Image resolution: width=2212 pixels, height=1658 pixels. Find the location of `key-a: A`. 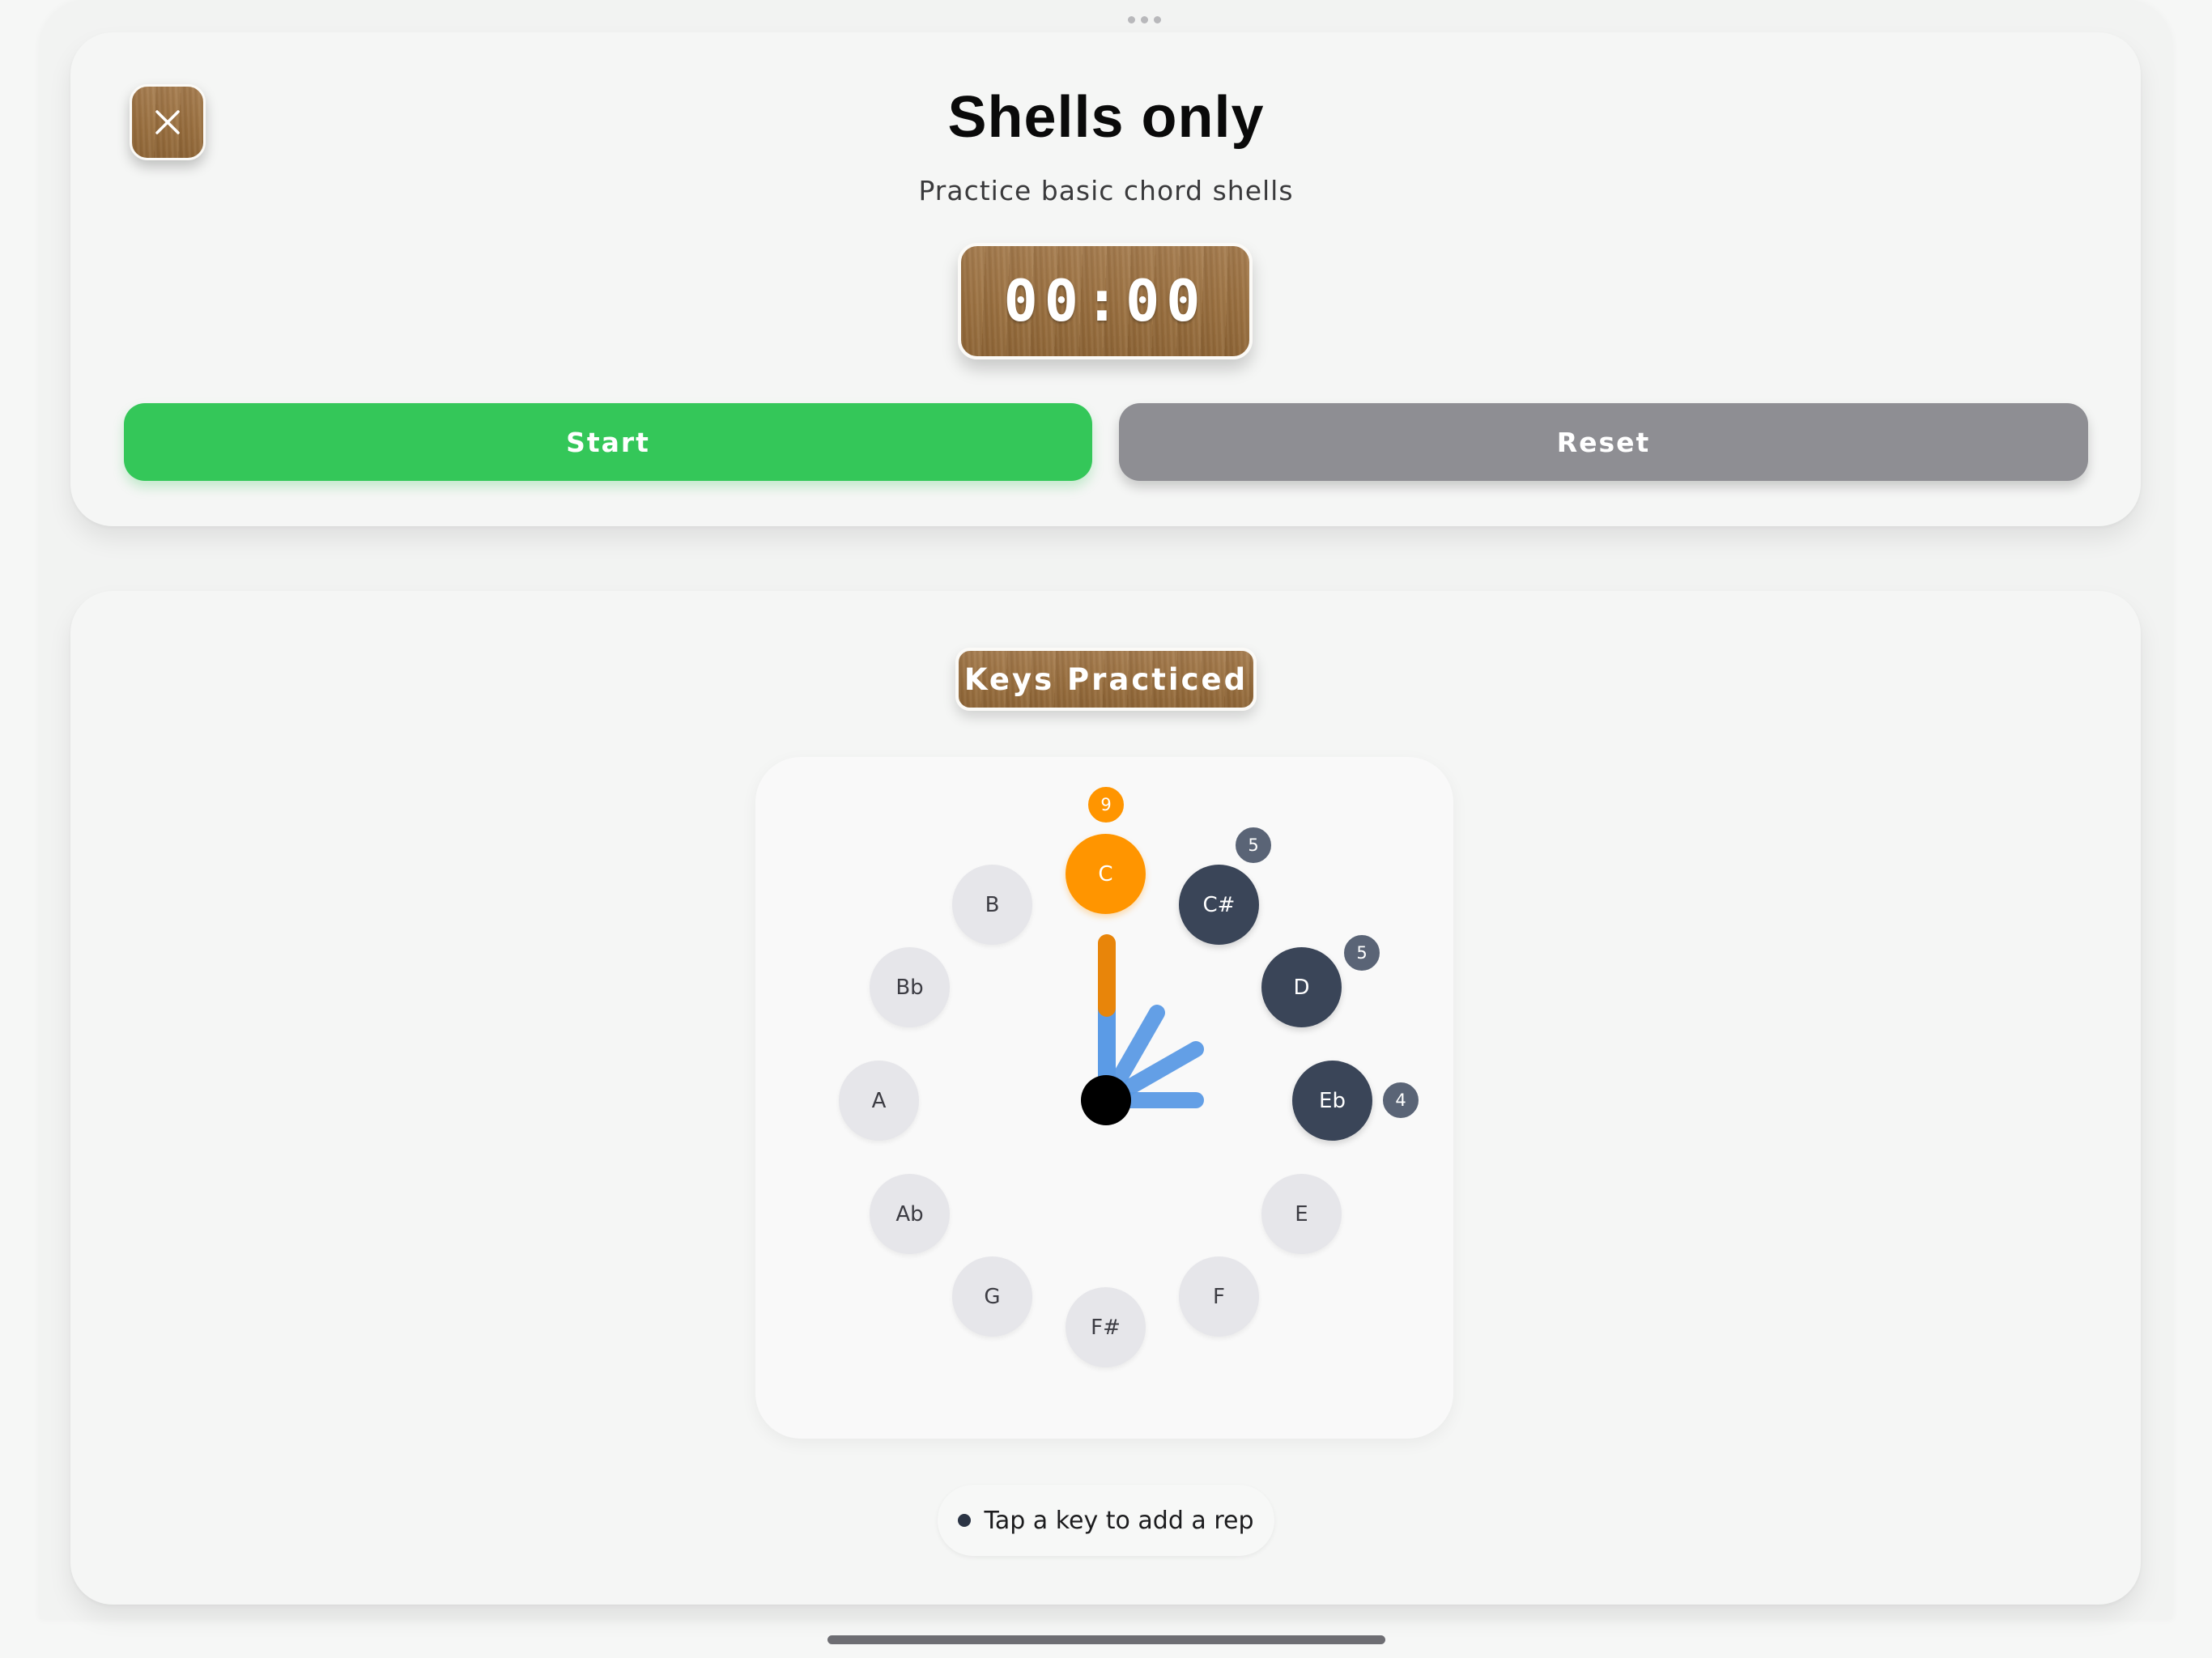

key-a: A is located at coordinates (879, 1101).